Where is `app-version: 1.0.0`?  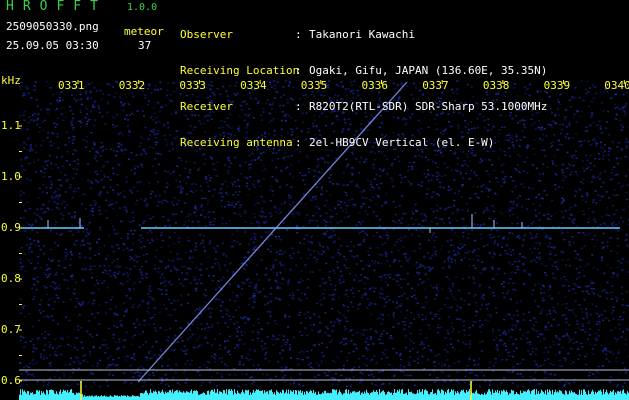 app-version: 1.0.0 is located at coordinates (142, 7).